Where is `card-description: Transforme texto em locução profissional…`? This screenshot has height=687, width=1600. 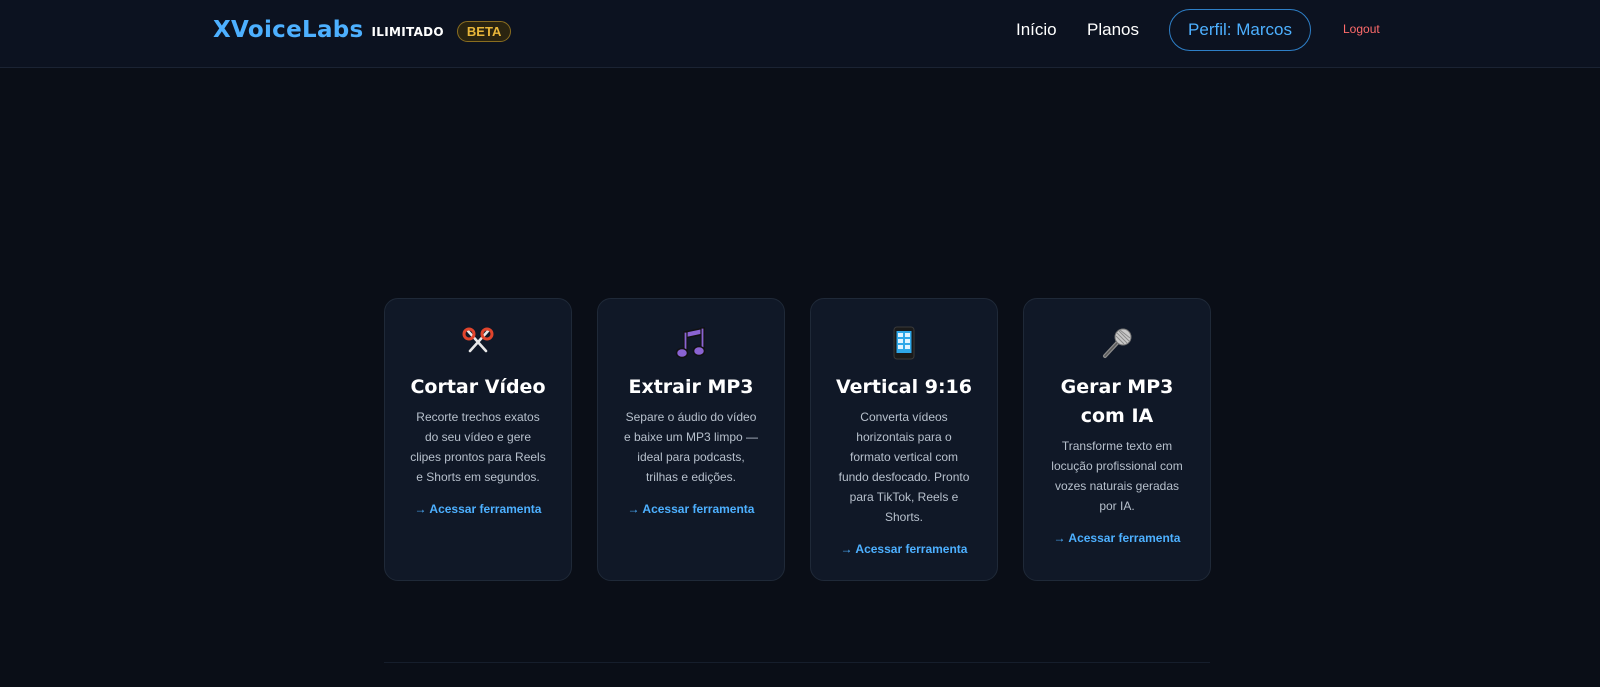
card-description: Transforme texto em locução profissional… is located at coordinates (1117, 476).